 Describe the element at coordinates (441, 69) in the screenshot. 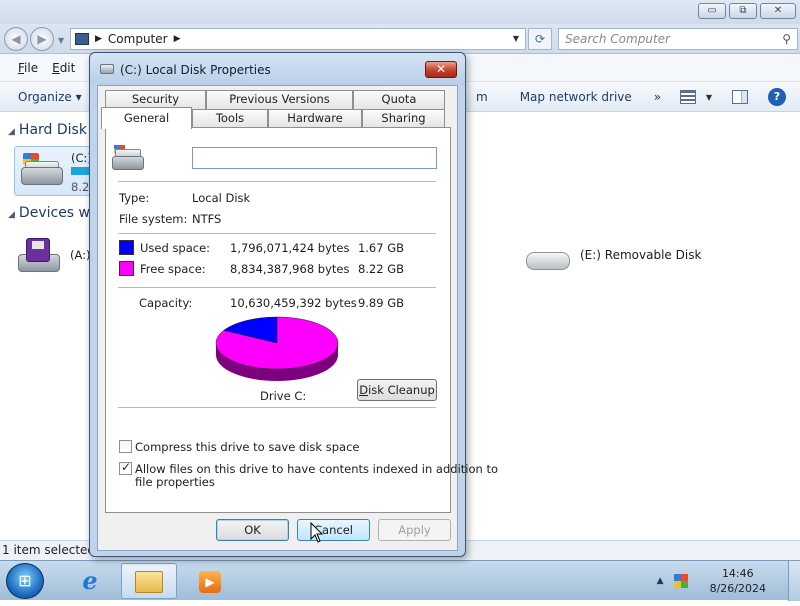

I see `dialog-close-button: ✕` at that location.